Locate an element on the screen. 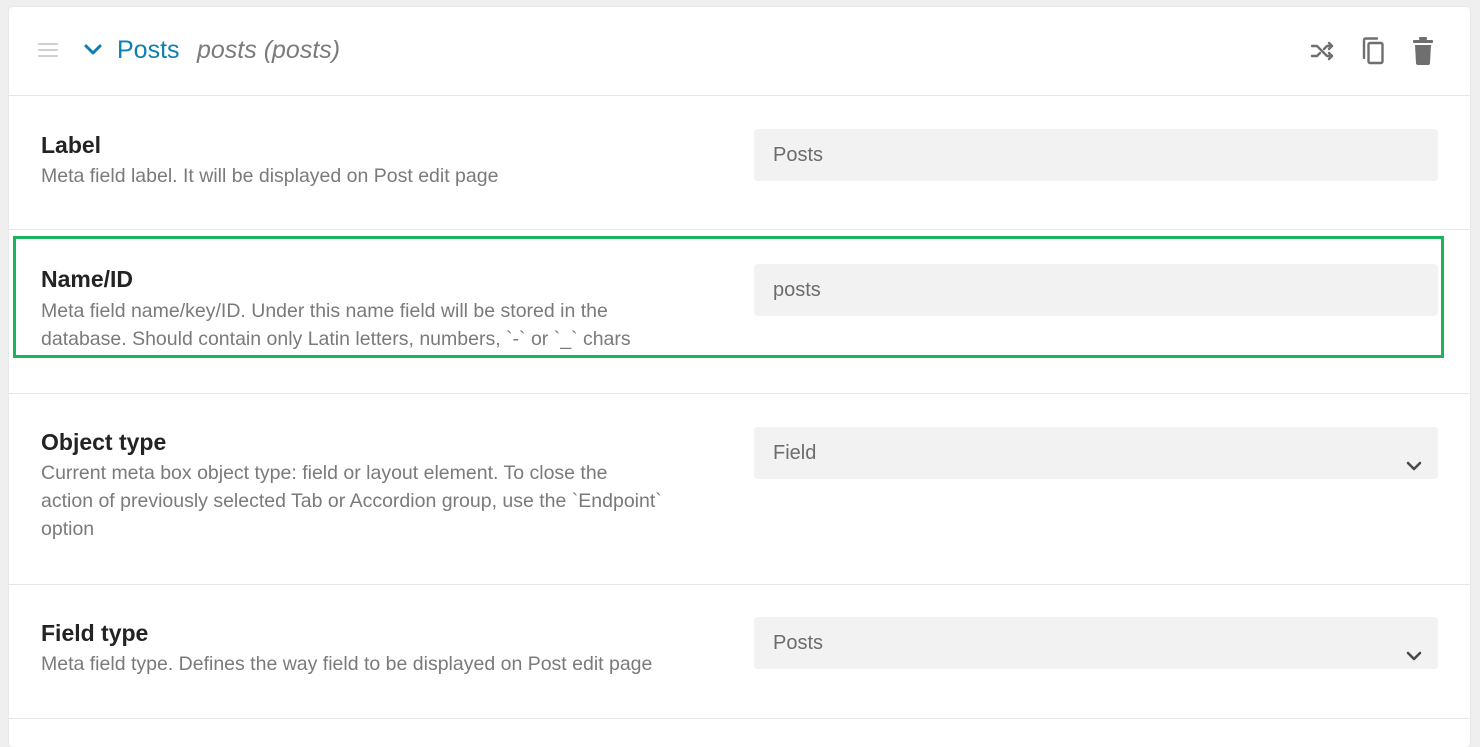 This screenshot has width=1480, height=747. object-type-select: Field is located at coordinates (1096, 453).